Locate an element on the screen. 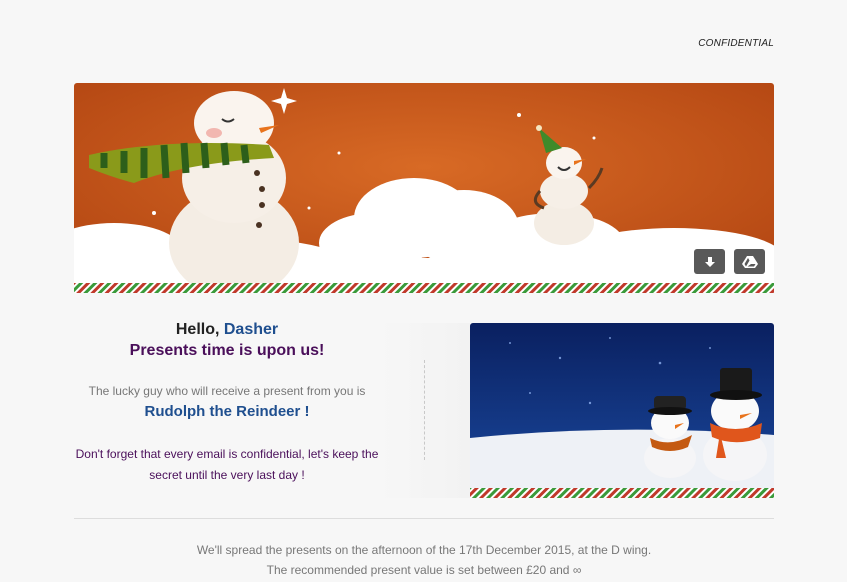 The image size is (847, 582). download-button is located at coordinates (709, 261).